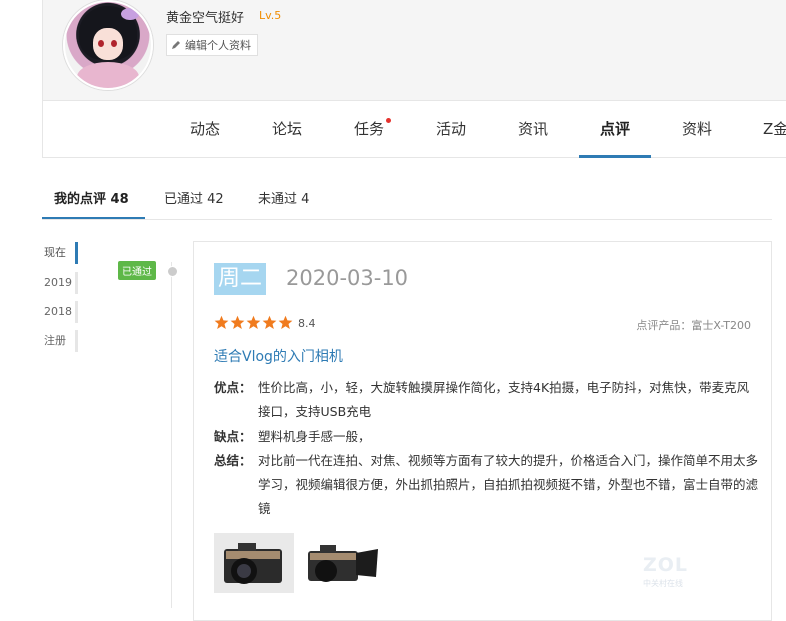 The height and width of the screenshot is (621, 786). Describe the element at coordinates (486, 437) in the screenshot. I see `review-cons: 缺点： 塑料机身手感一般，` at that location.